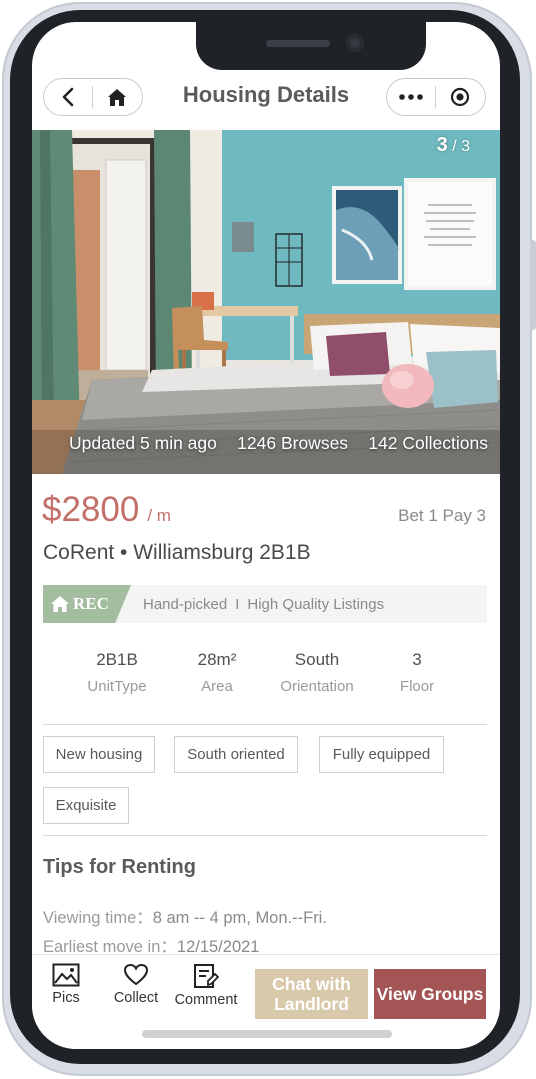  Describe the element at coordinates (442, 145) in the screenshot. I see `photo-current-index: 3` at that location.